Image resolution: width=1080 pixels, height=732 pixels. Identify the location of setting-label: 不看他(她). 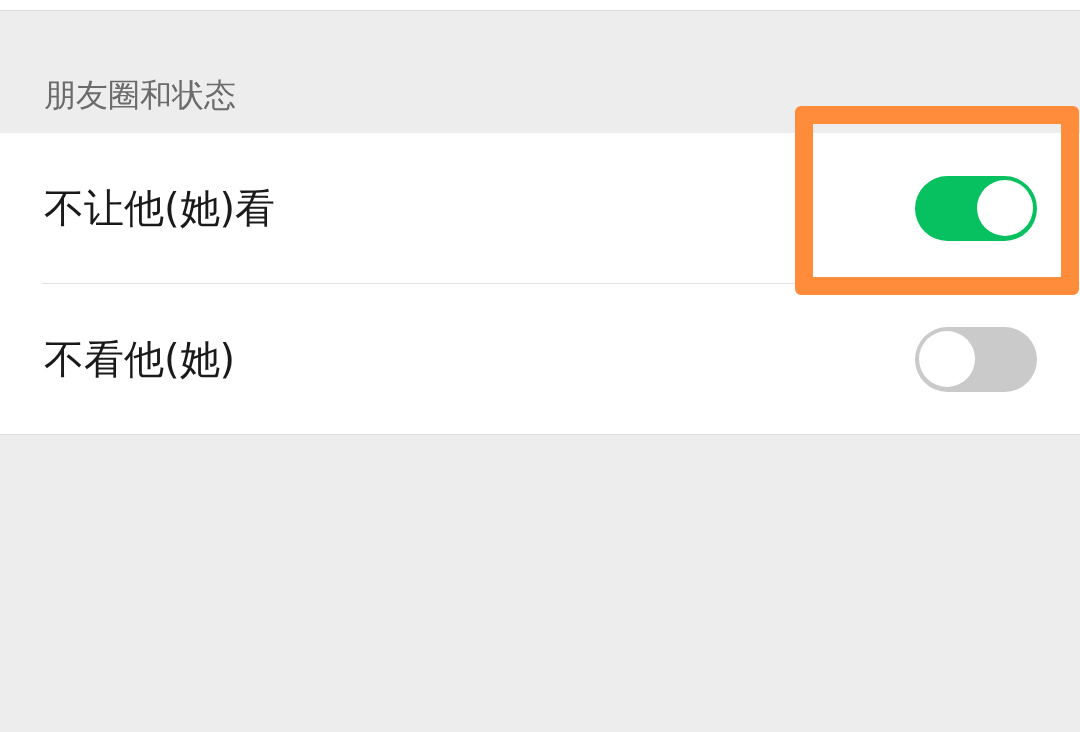
(140, 359).